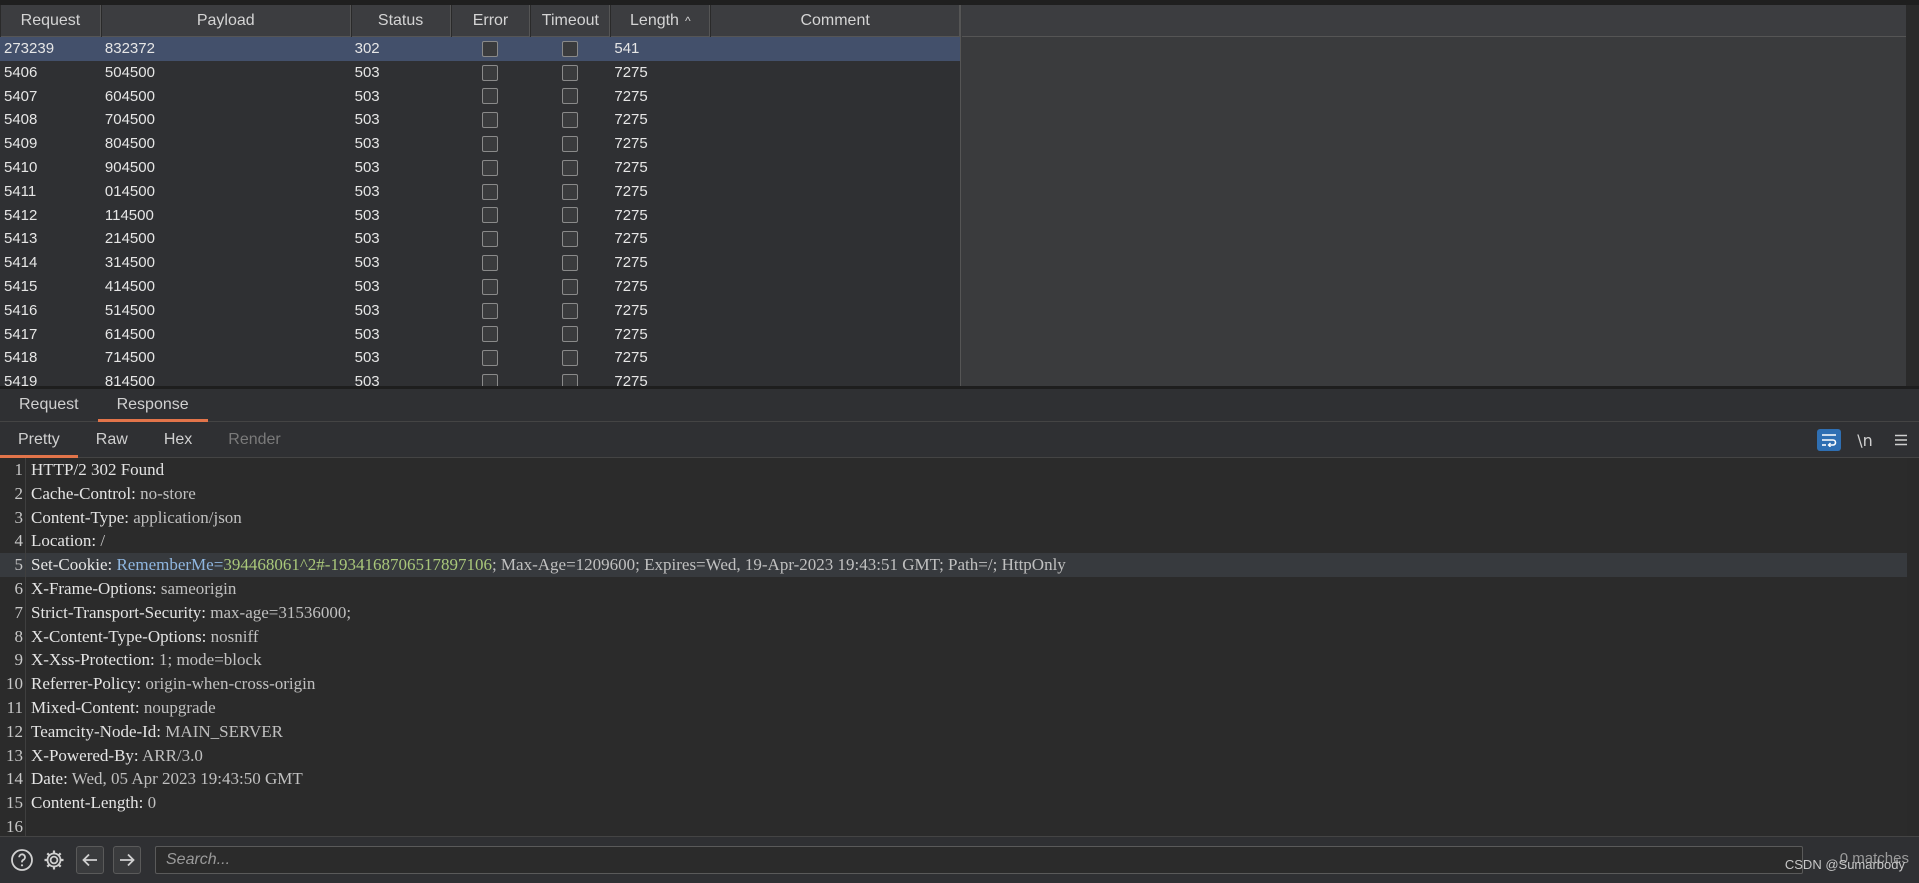  Describe the element at coordinates (225, 21) in the screenshot. I see `column-header-payload: Payload` at that location.